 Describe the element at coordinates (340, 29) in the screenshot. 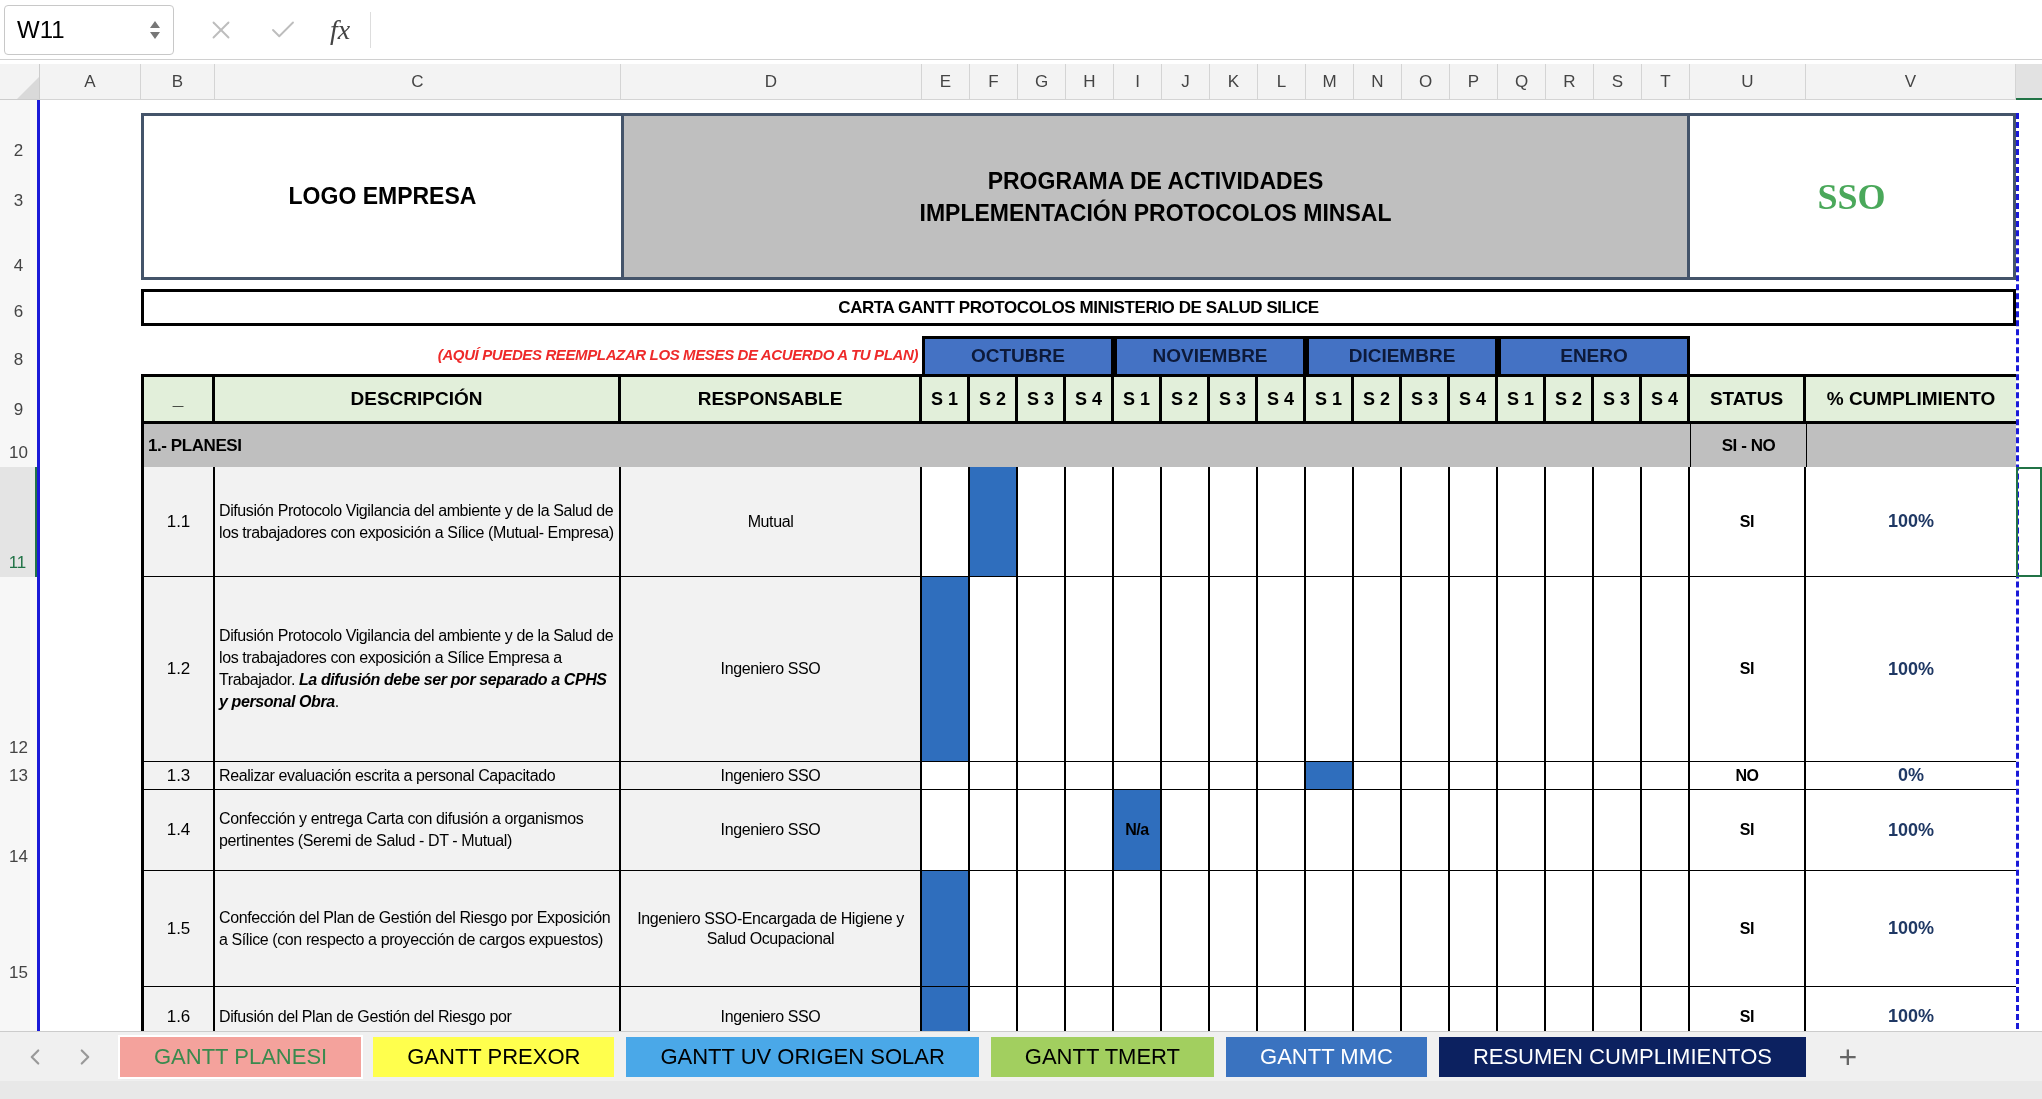

I see `function-button: fx` at that location.